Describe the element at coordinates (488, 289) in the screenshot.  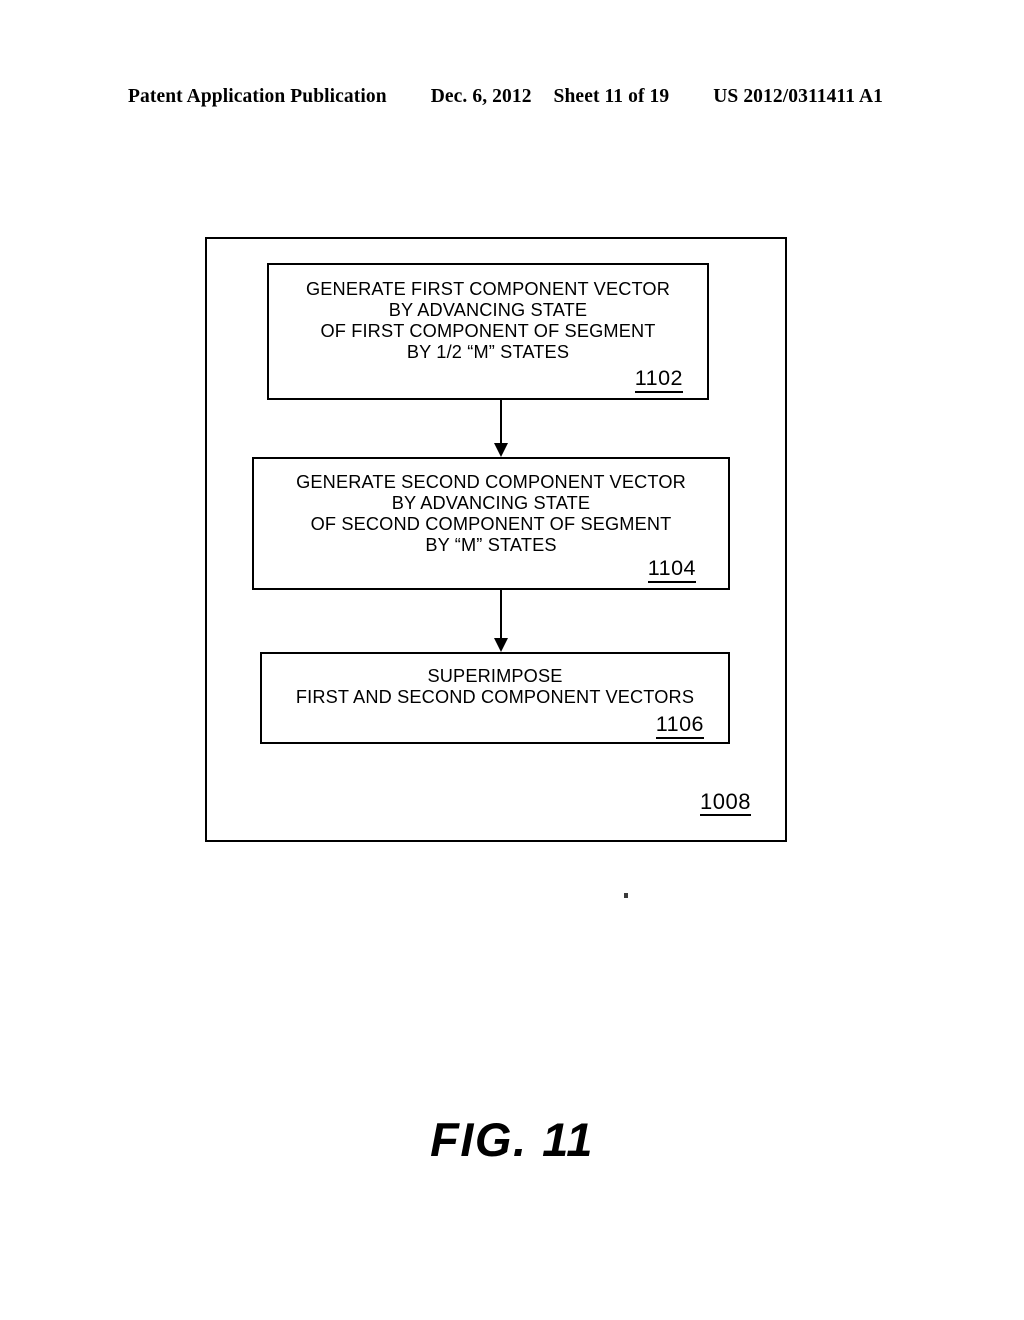
I see `process-box-1102-line-1: GENERATE FIRST COMPONENT VECTOR` at that location.